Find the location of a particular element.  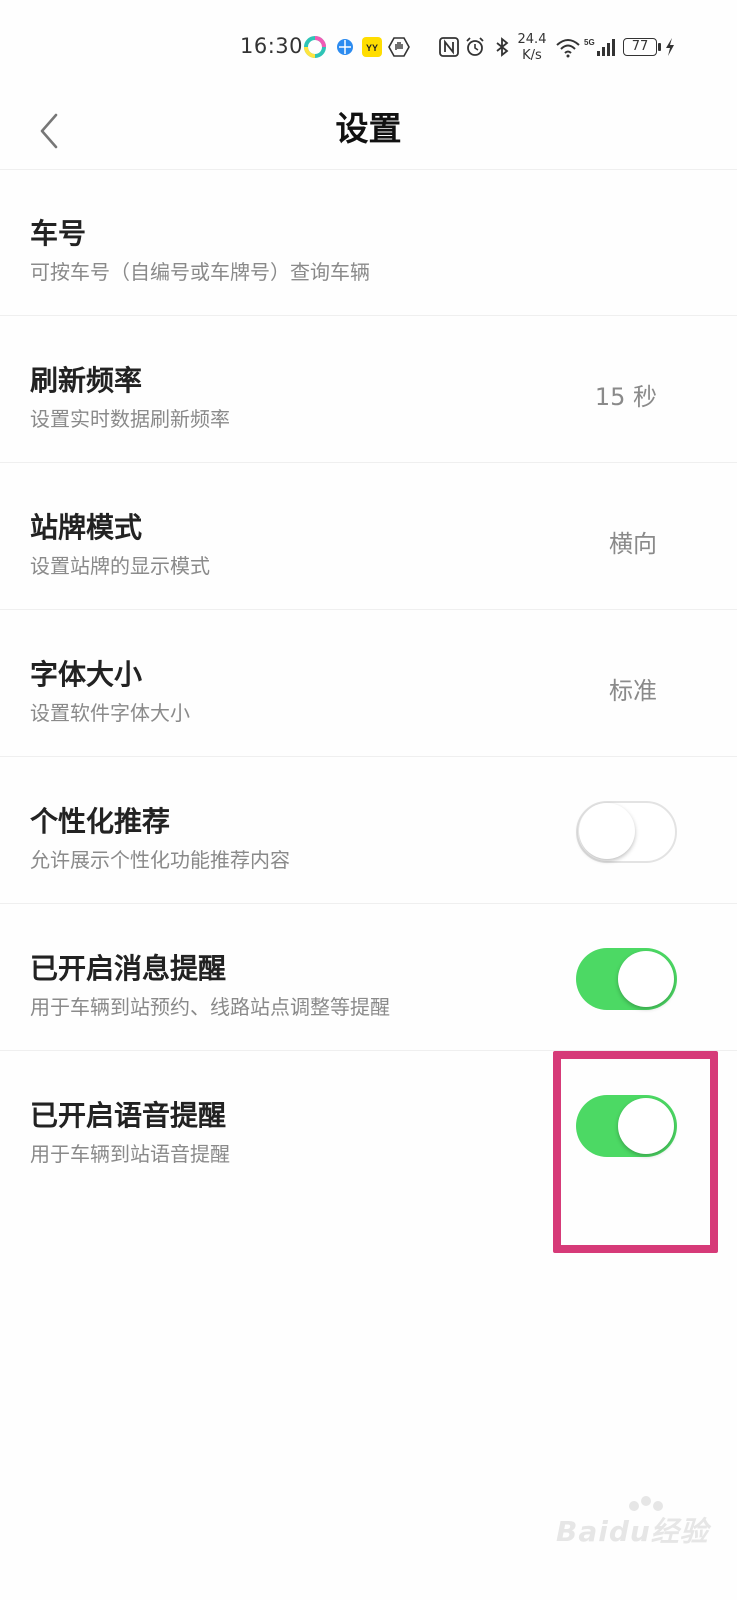

setting-row-personalized-recommendation: 个性化推荐 允许展示个性化功能推荐内容 is located at coordinates (368, 831).